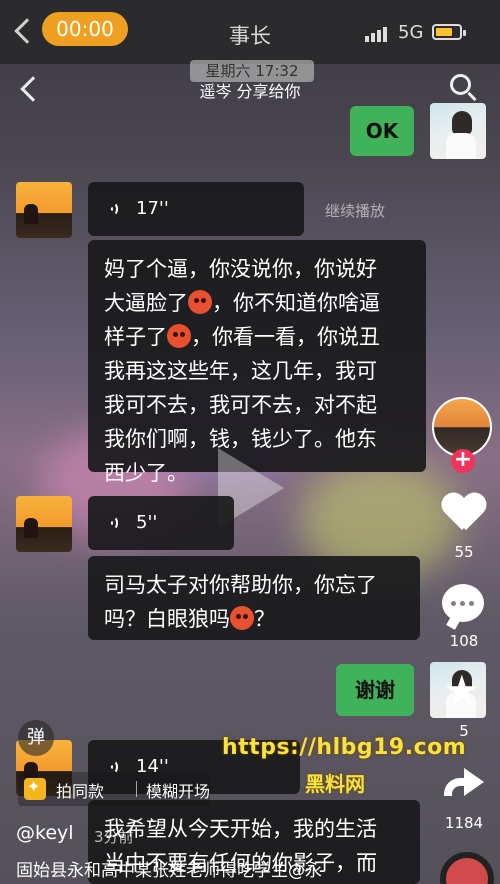 Image resolution: width=500 pixels, height=884 pixels. What do you see at coordinates (114, 789) in the screenshot?
I see `template-tag-bar: 拍同款 模糊开场` at bounding box center [114, 789].